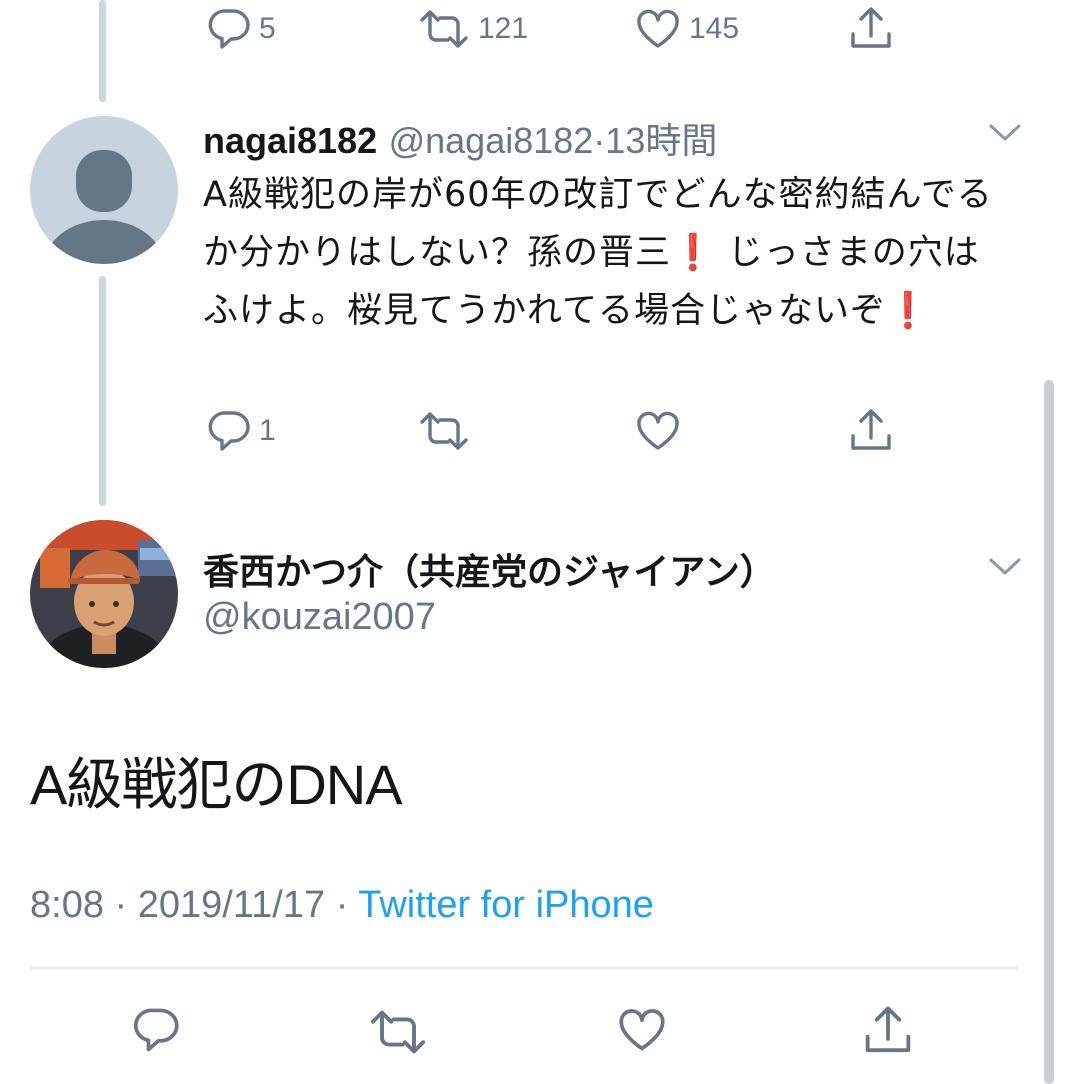 This screenshot has height=1084, width=1080. I want to click on reply-display-name: nagai8182, so click(290, 140).